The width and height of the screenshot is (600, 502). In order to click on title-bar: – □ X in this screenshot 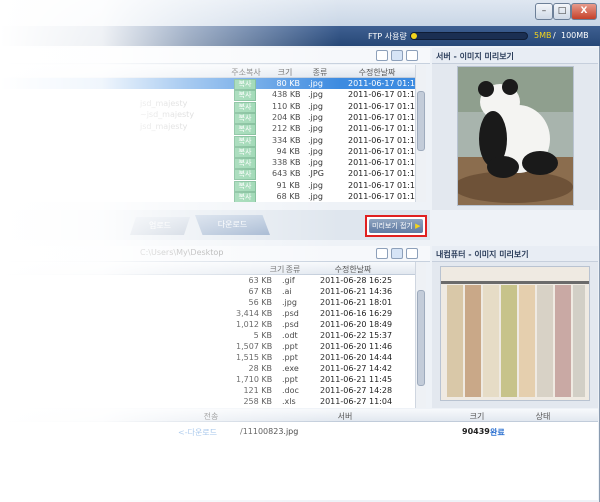, I will do `click(300, 13)`.